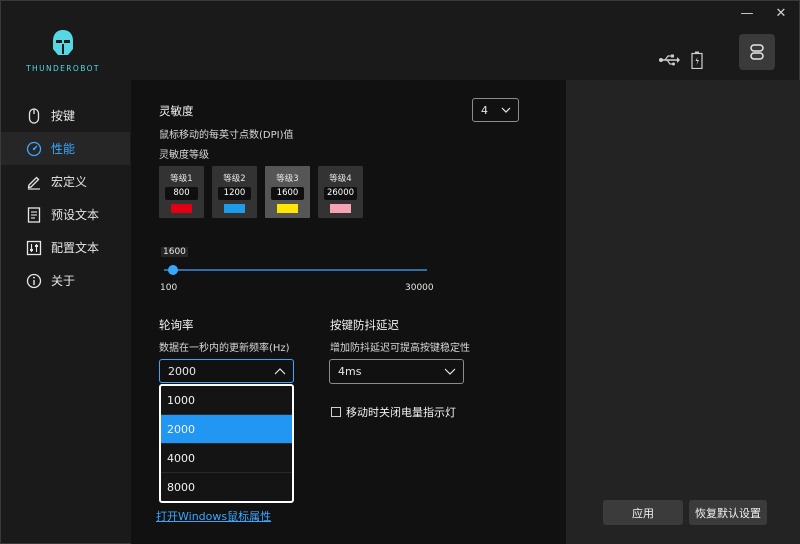 The height and width of the screenshot is (544, 800). I want to click on dpi-level-2: 等级2 1200, so click(234, 192).